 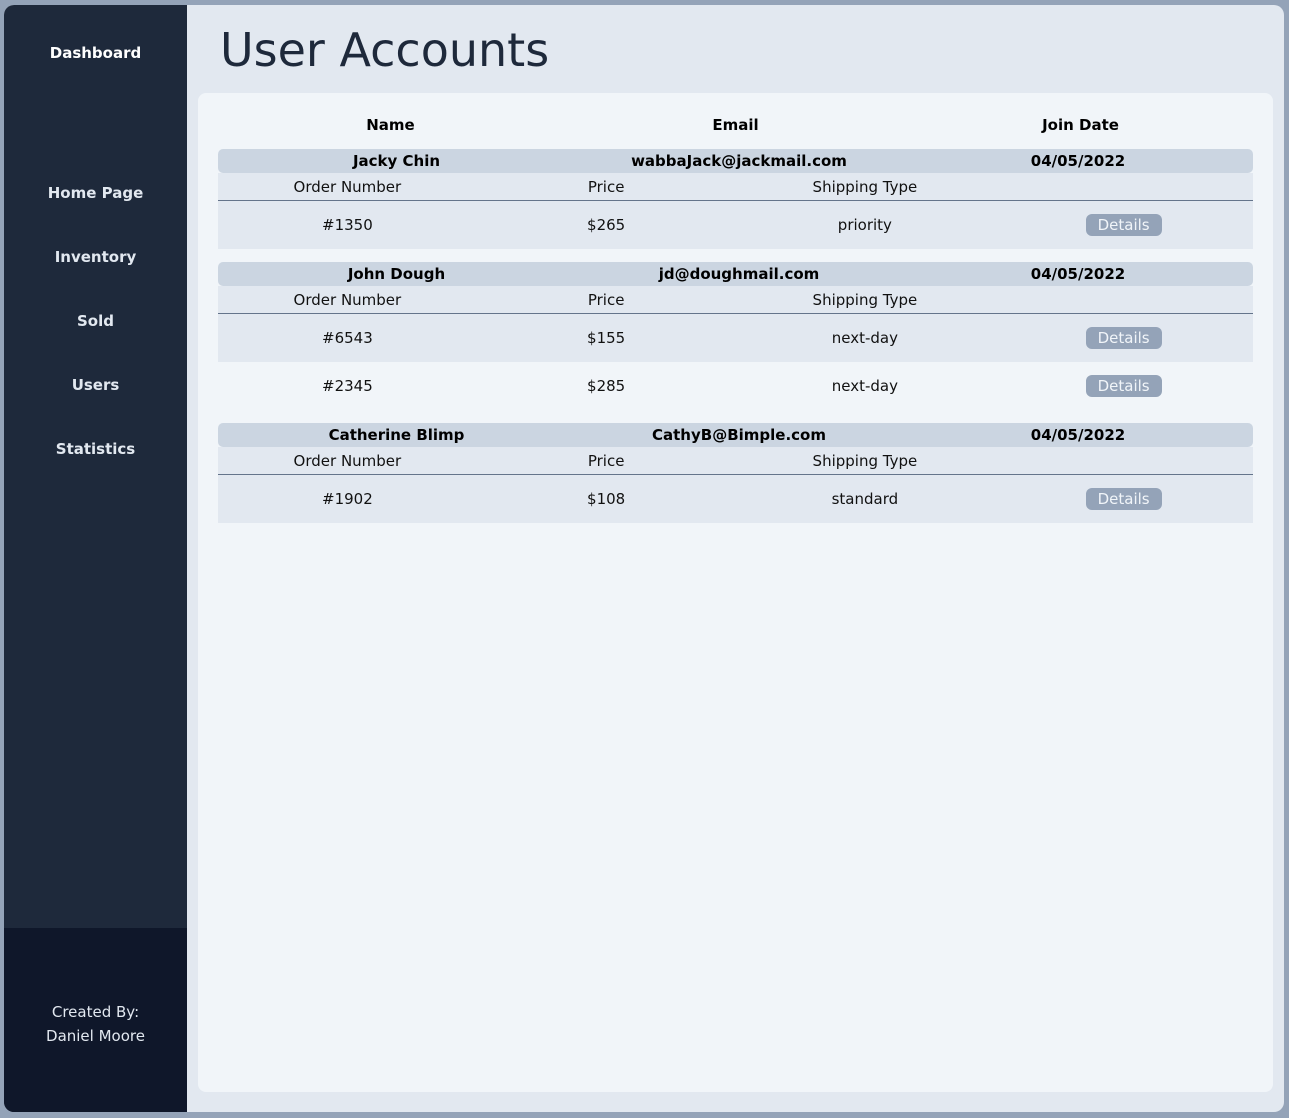 What do you see at coordinates (347, 499) in the screenshot?
I see `order-number: #1902` at bounding box center [347, 499].